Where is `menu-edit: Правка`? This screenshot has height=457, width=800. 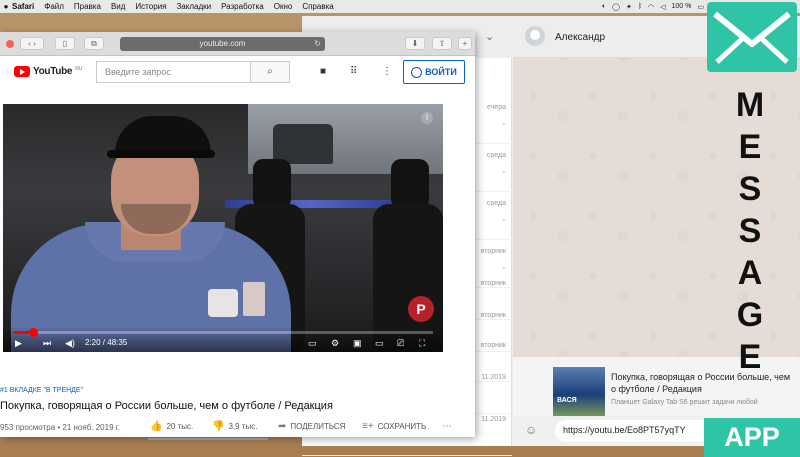
menu-edit: Правка is located at coordinates (87, 6).